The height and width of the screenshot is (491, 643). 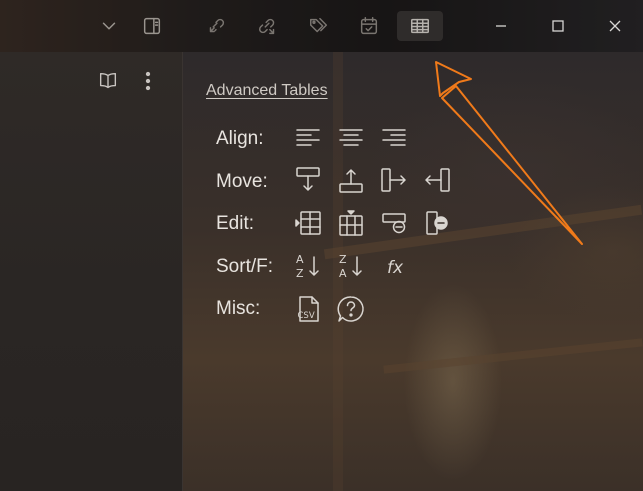 I want to click on formula-text: fx, so click(x=395, y=268).